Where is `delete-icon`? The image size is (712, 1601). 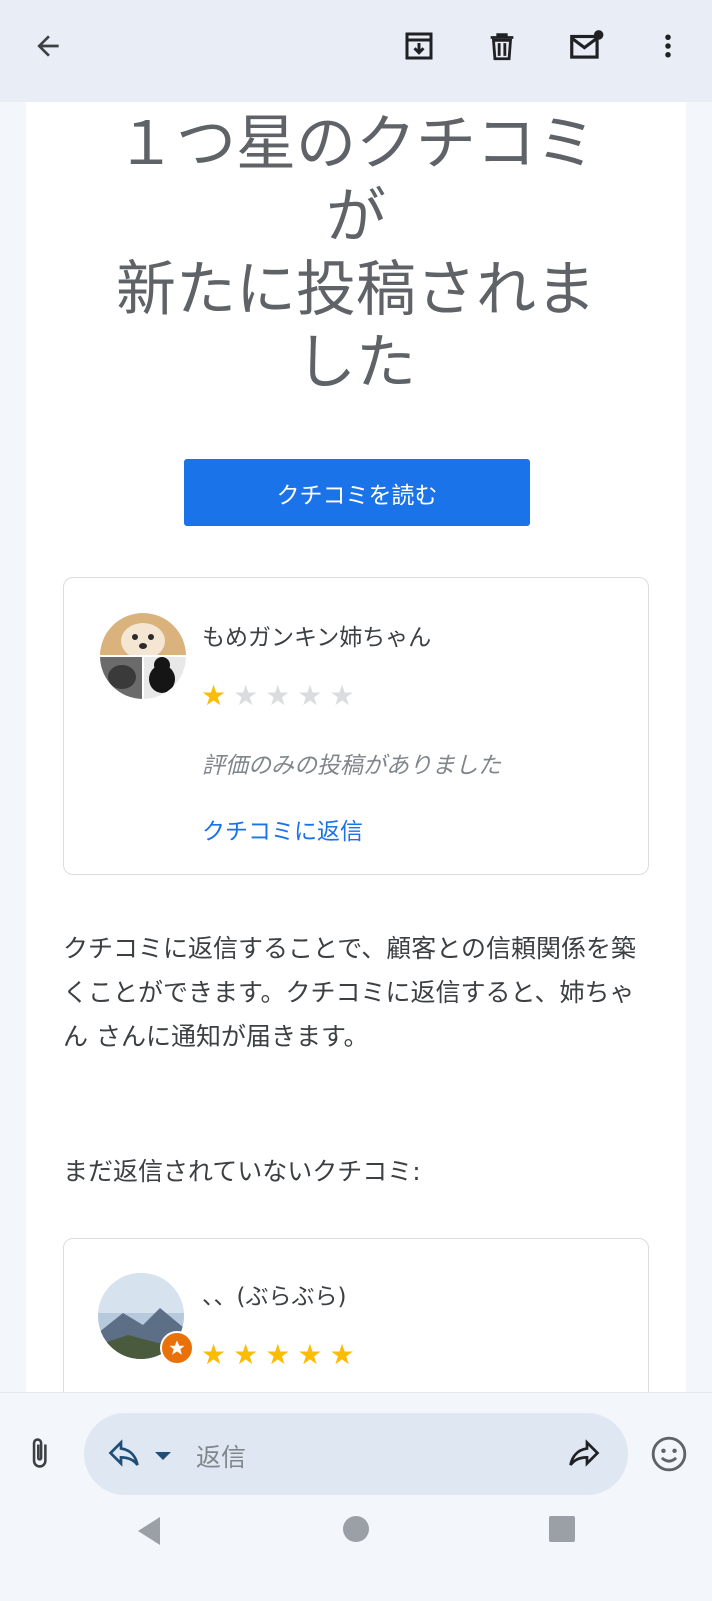
delete-icon is located at coordinates (502, 46).